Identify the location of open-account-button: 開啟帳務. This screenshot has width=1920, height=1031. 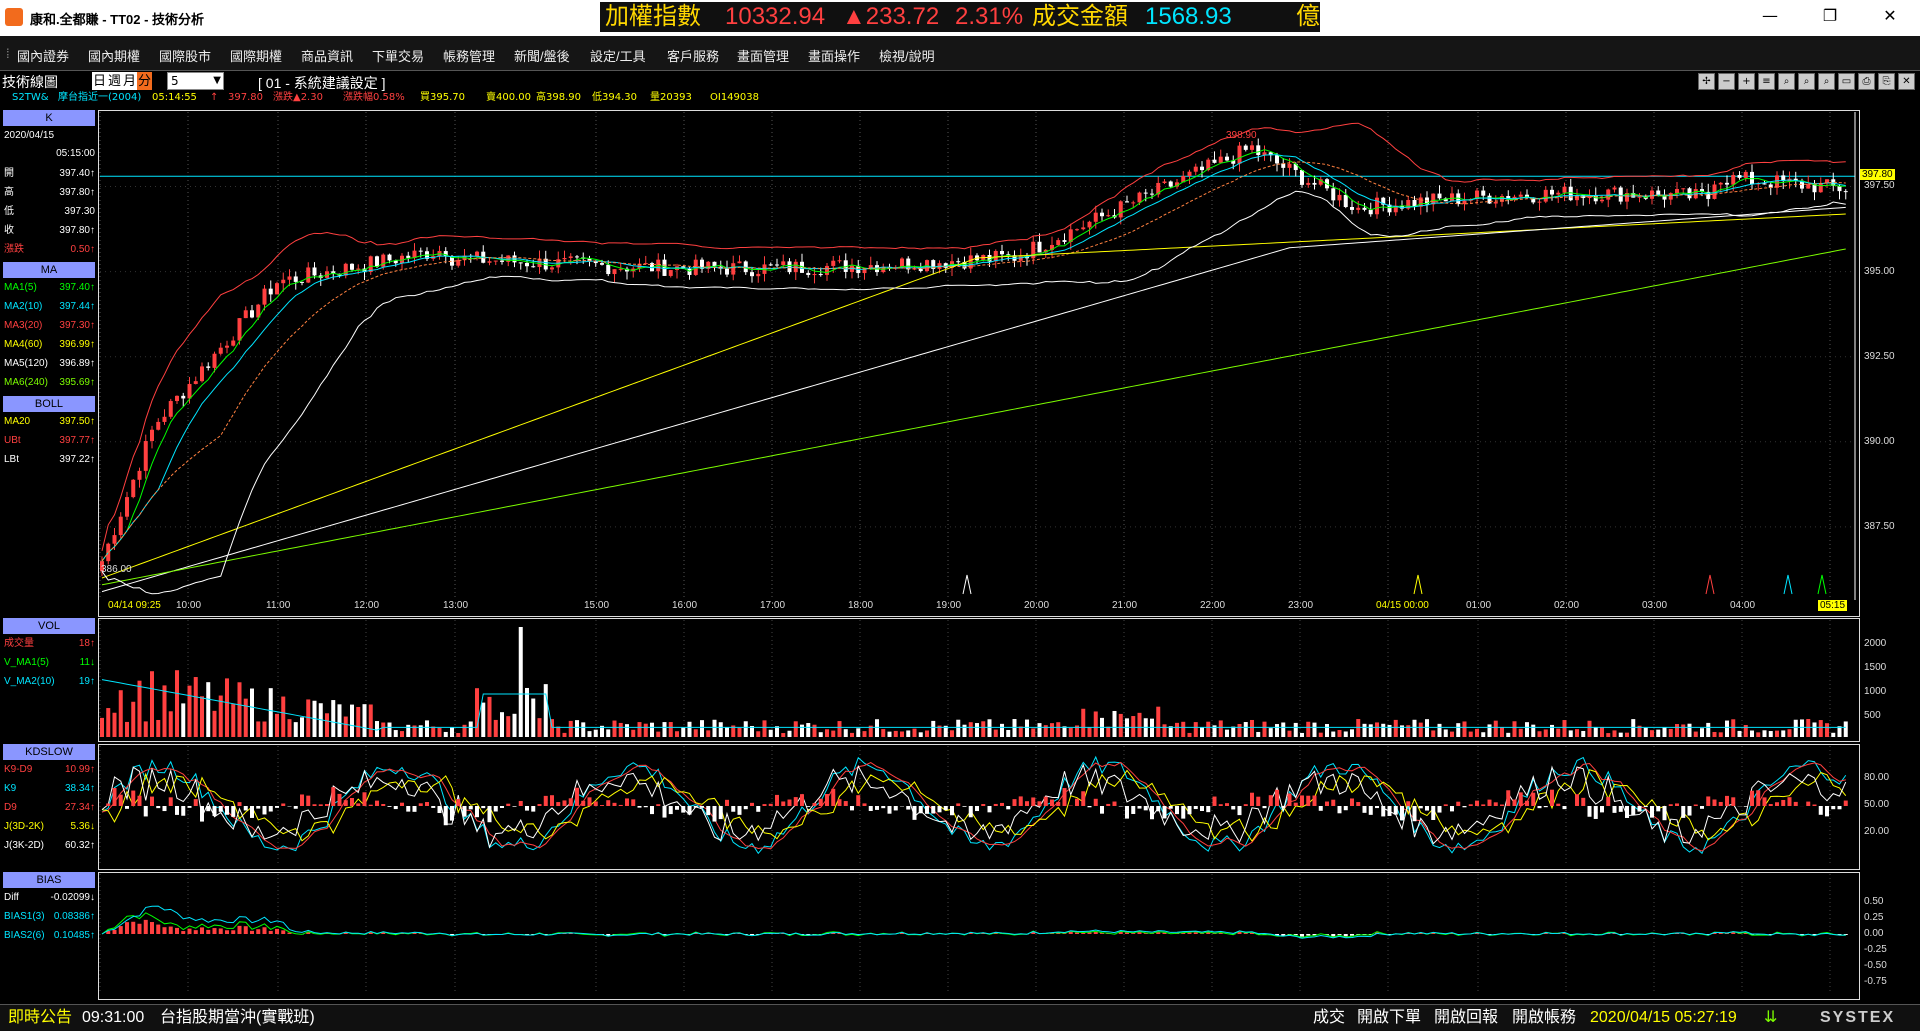
(1544, 1018).